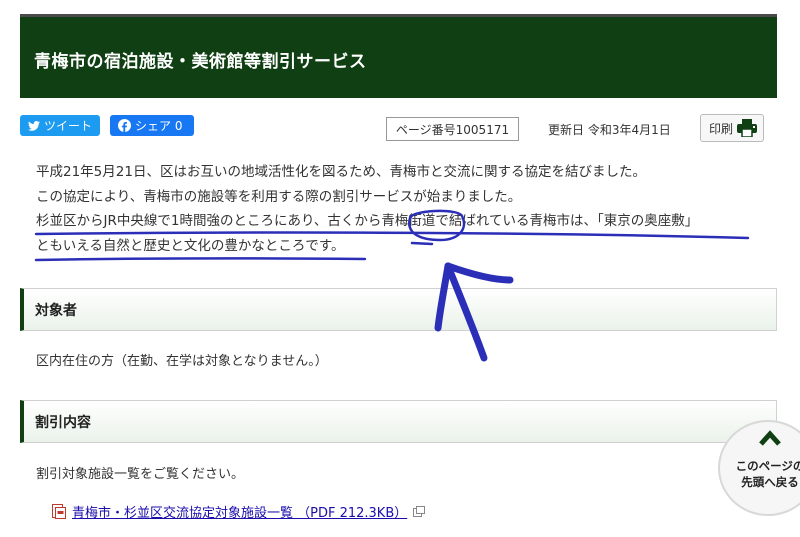 Image resolution: width=800 pixels, height=537 pixels. What do you see at coordinates (200, 62) in the screenshot?
I see `page-title: 青梅市の宿泊施設・美術館等割引サービス` at bounding box center [200, 62].